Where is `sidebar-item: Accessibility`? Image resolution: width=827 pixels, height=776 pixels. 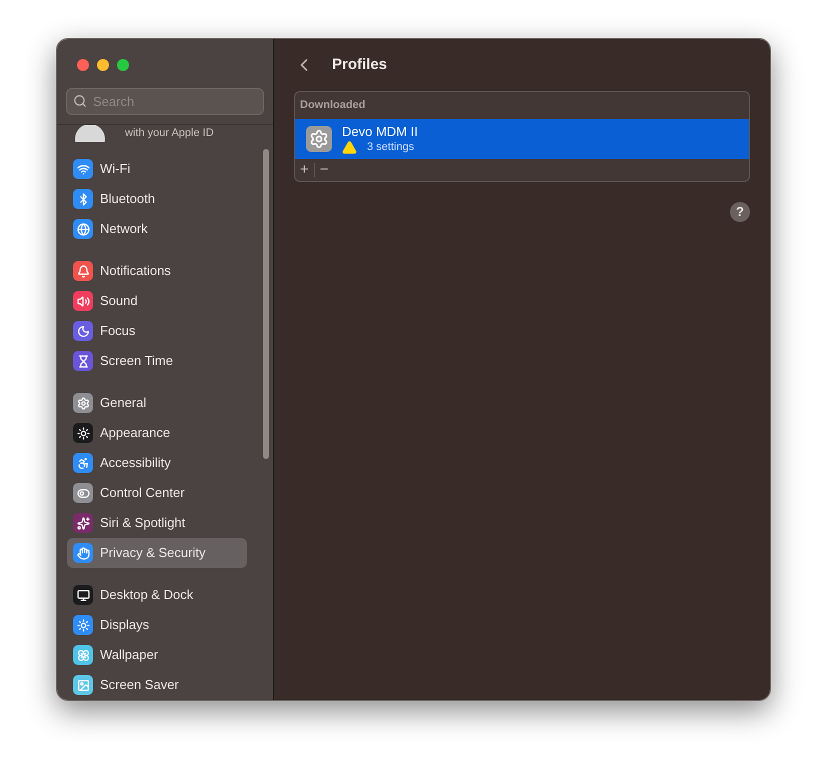
sidebar-item: Accessibility is located at coordinates (157, 463).